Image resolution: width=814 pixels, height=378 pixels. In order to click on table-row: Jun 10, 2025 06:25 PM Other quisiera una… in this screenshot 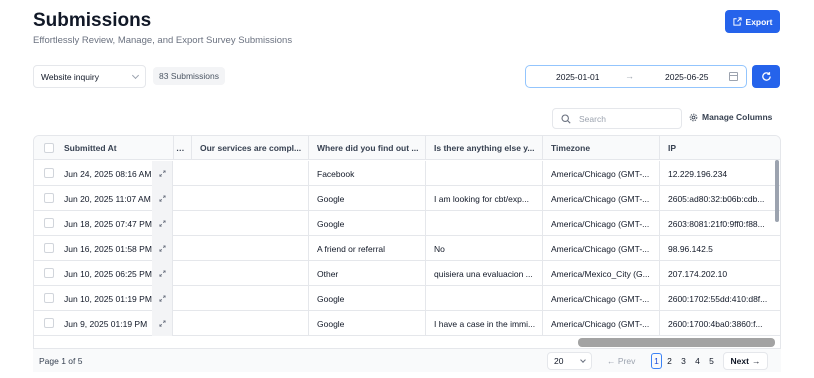, I will do `click(407, 273)`.